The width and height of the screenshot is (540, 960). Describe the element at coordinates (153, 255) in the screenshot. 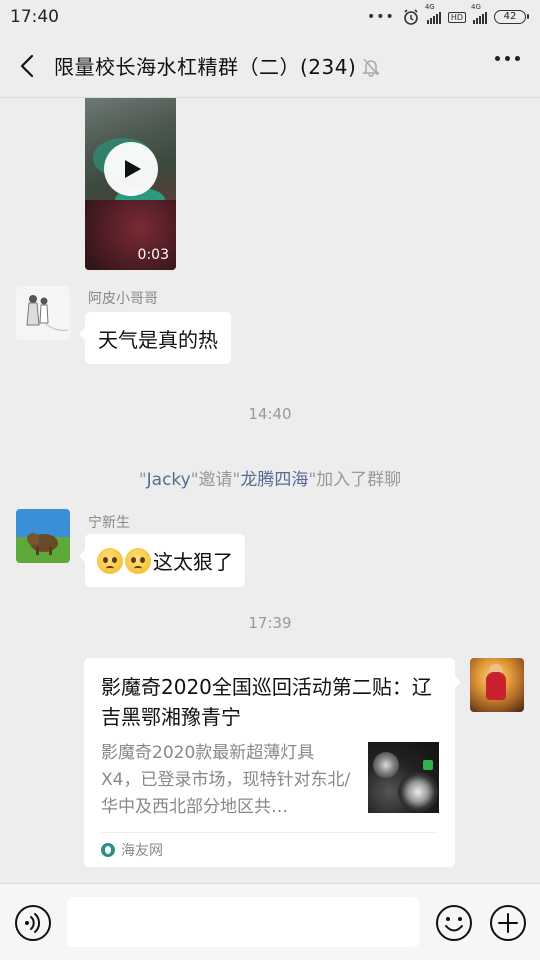

I see `video-duration: 0:03` at that location.